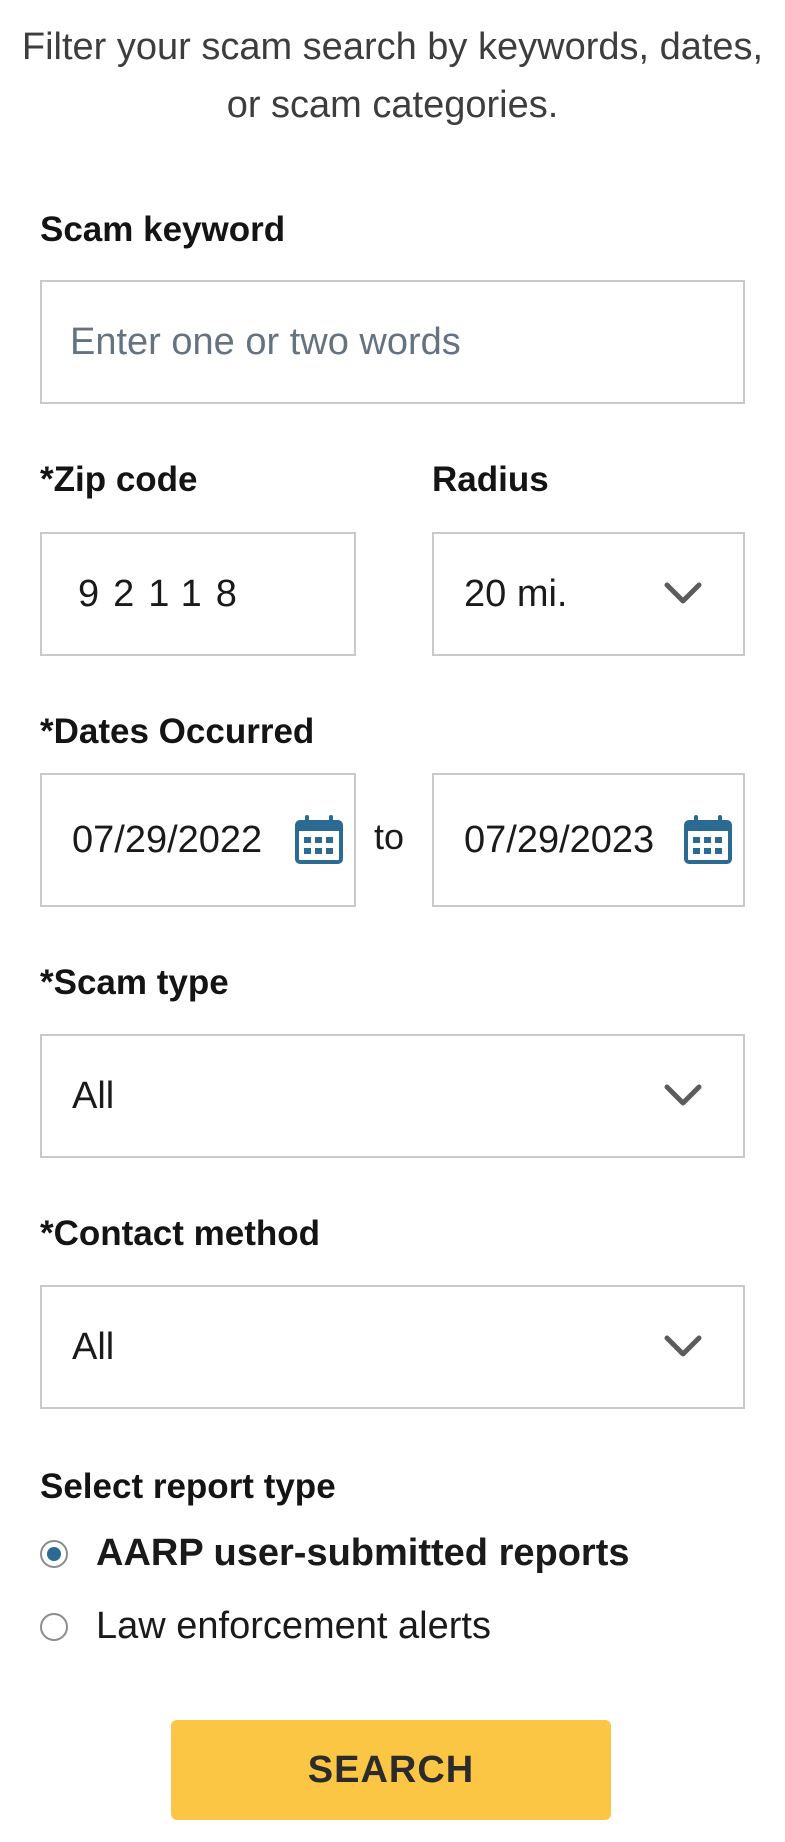  I want to click on report-option-law-enforcement-label: Law enforcement alerts, so click(293, 1626).